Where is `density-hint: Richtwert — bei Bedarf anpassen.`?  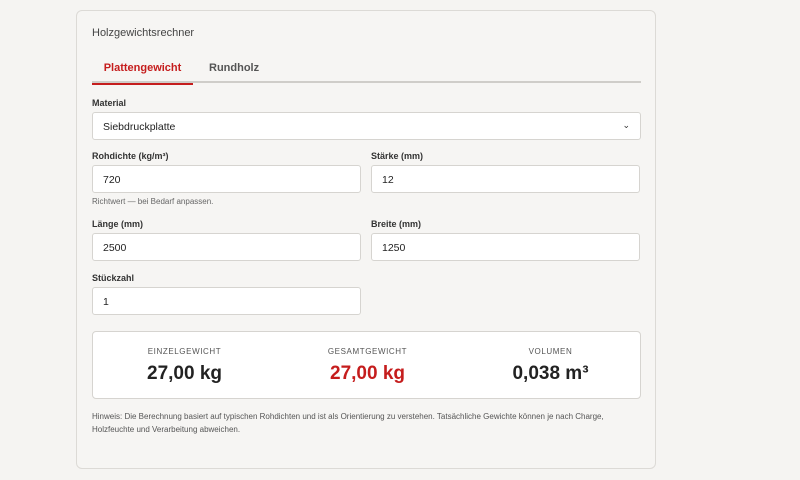
density-hint: Richtwert — bei Bedarf anpassen. is located at coordinates (153, 201).